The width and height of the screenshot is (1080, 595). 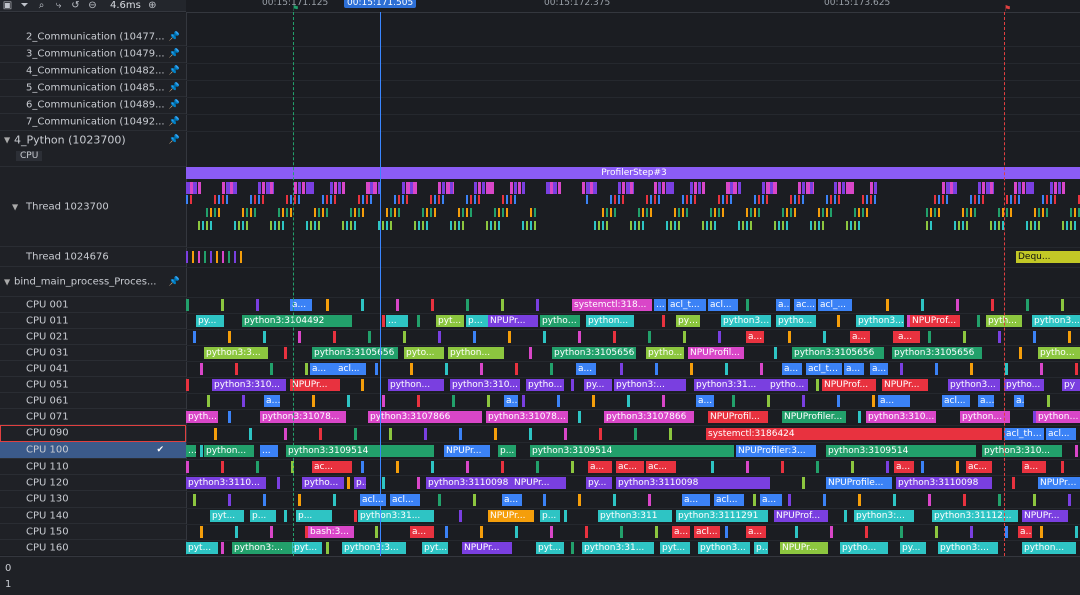 What do you see at coordinates (93, 369) in the screenshot?
I see `track-label-row: CPU 041` at bounding box center [93, 369].